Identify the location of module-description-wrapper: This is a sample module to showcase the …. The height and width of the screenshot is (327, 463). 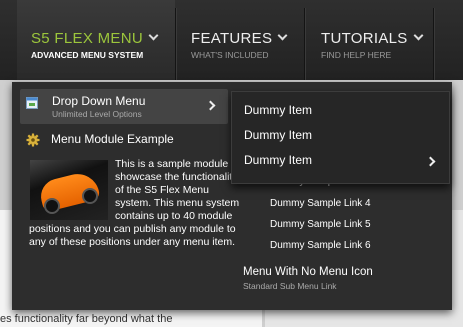
(136, 203).